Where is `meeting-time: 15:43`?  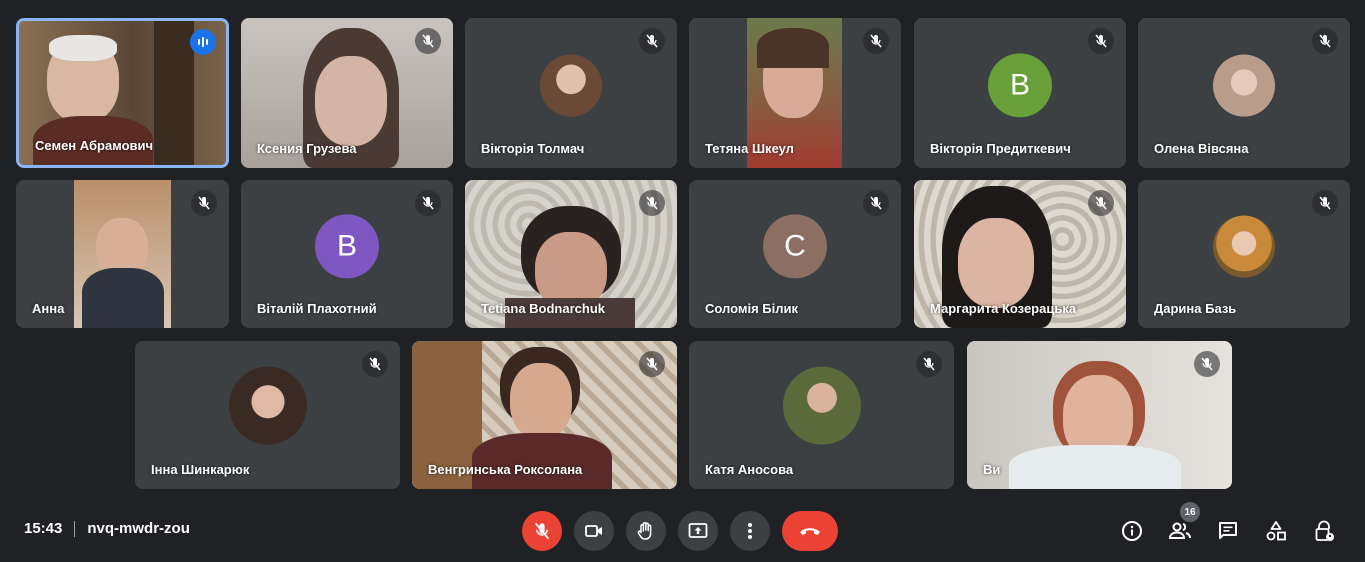 meeting-time: 15:43 is located at coordinates (43, 528).